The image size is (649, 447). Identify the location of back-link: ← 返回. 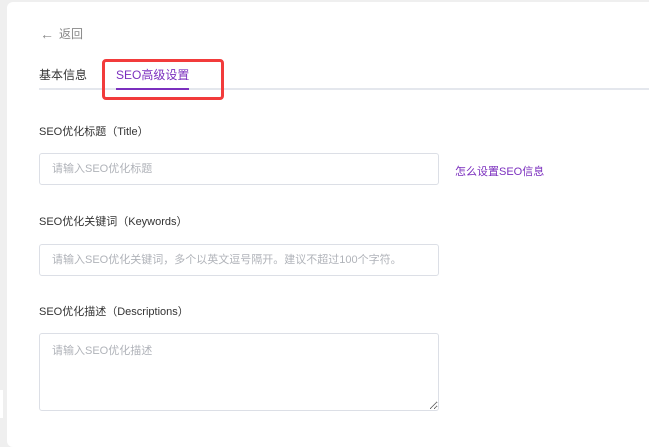
(61, 33).